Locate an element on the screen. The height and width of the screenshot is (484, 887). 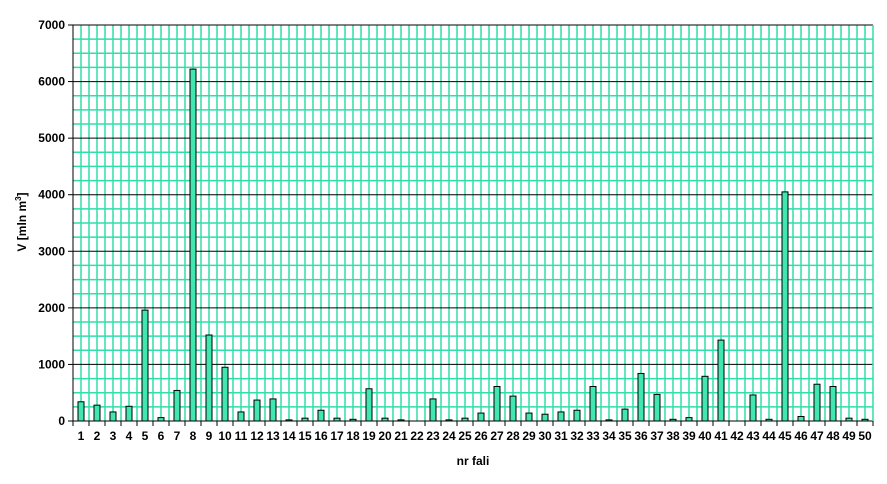
x-tick-label: 34 is located at coordinates (609, 436).